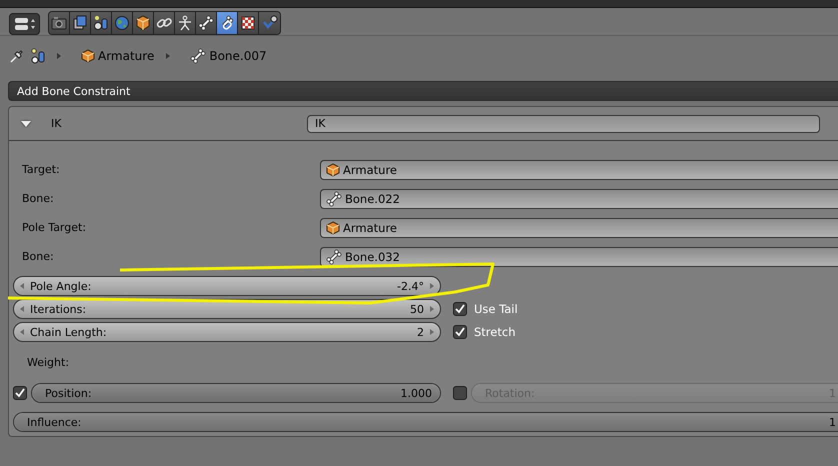  I want to click on camera-icon, so click(59, 23).